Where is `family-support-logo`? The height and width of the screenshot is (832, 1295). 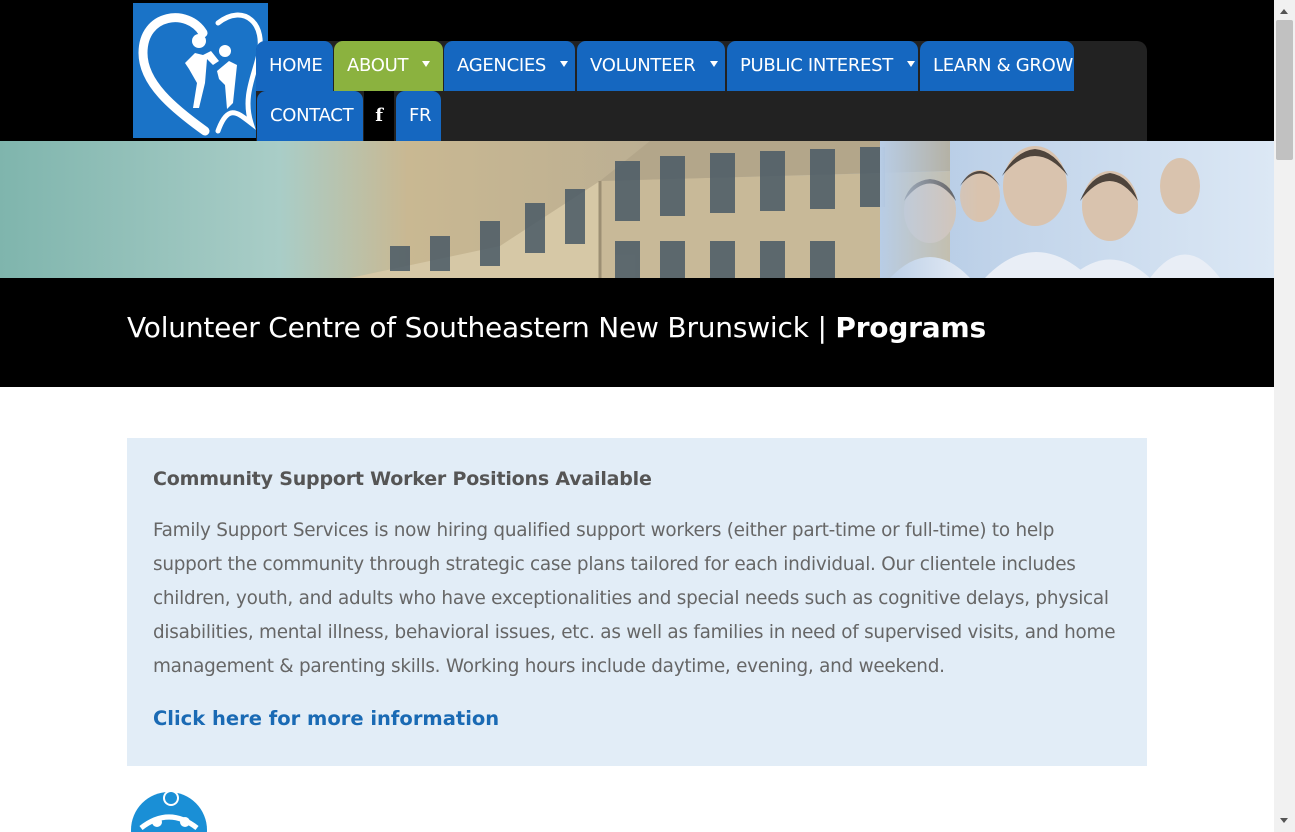 family-support-logo is located at coordinates (169, 810).